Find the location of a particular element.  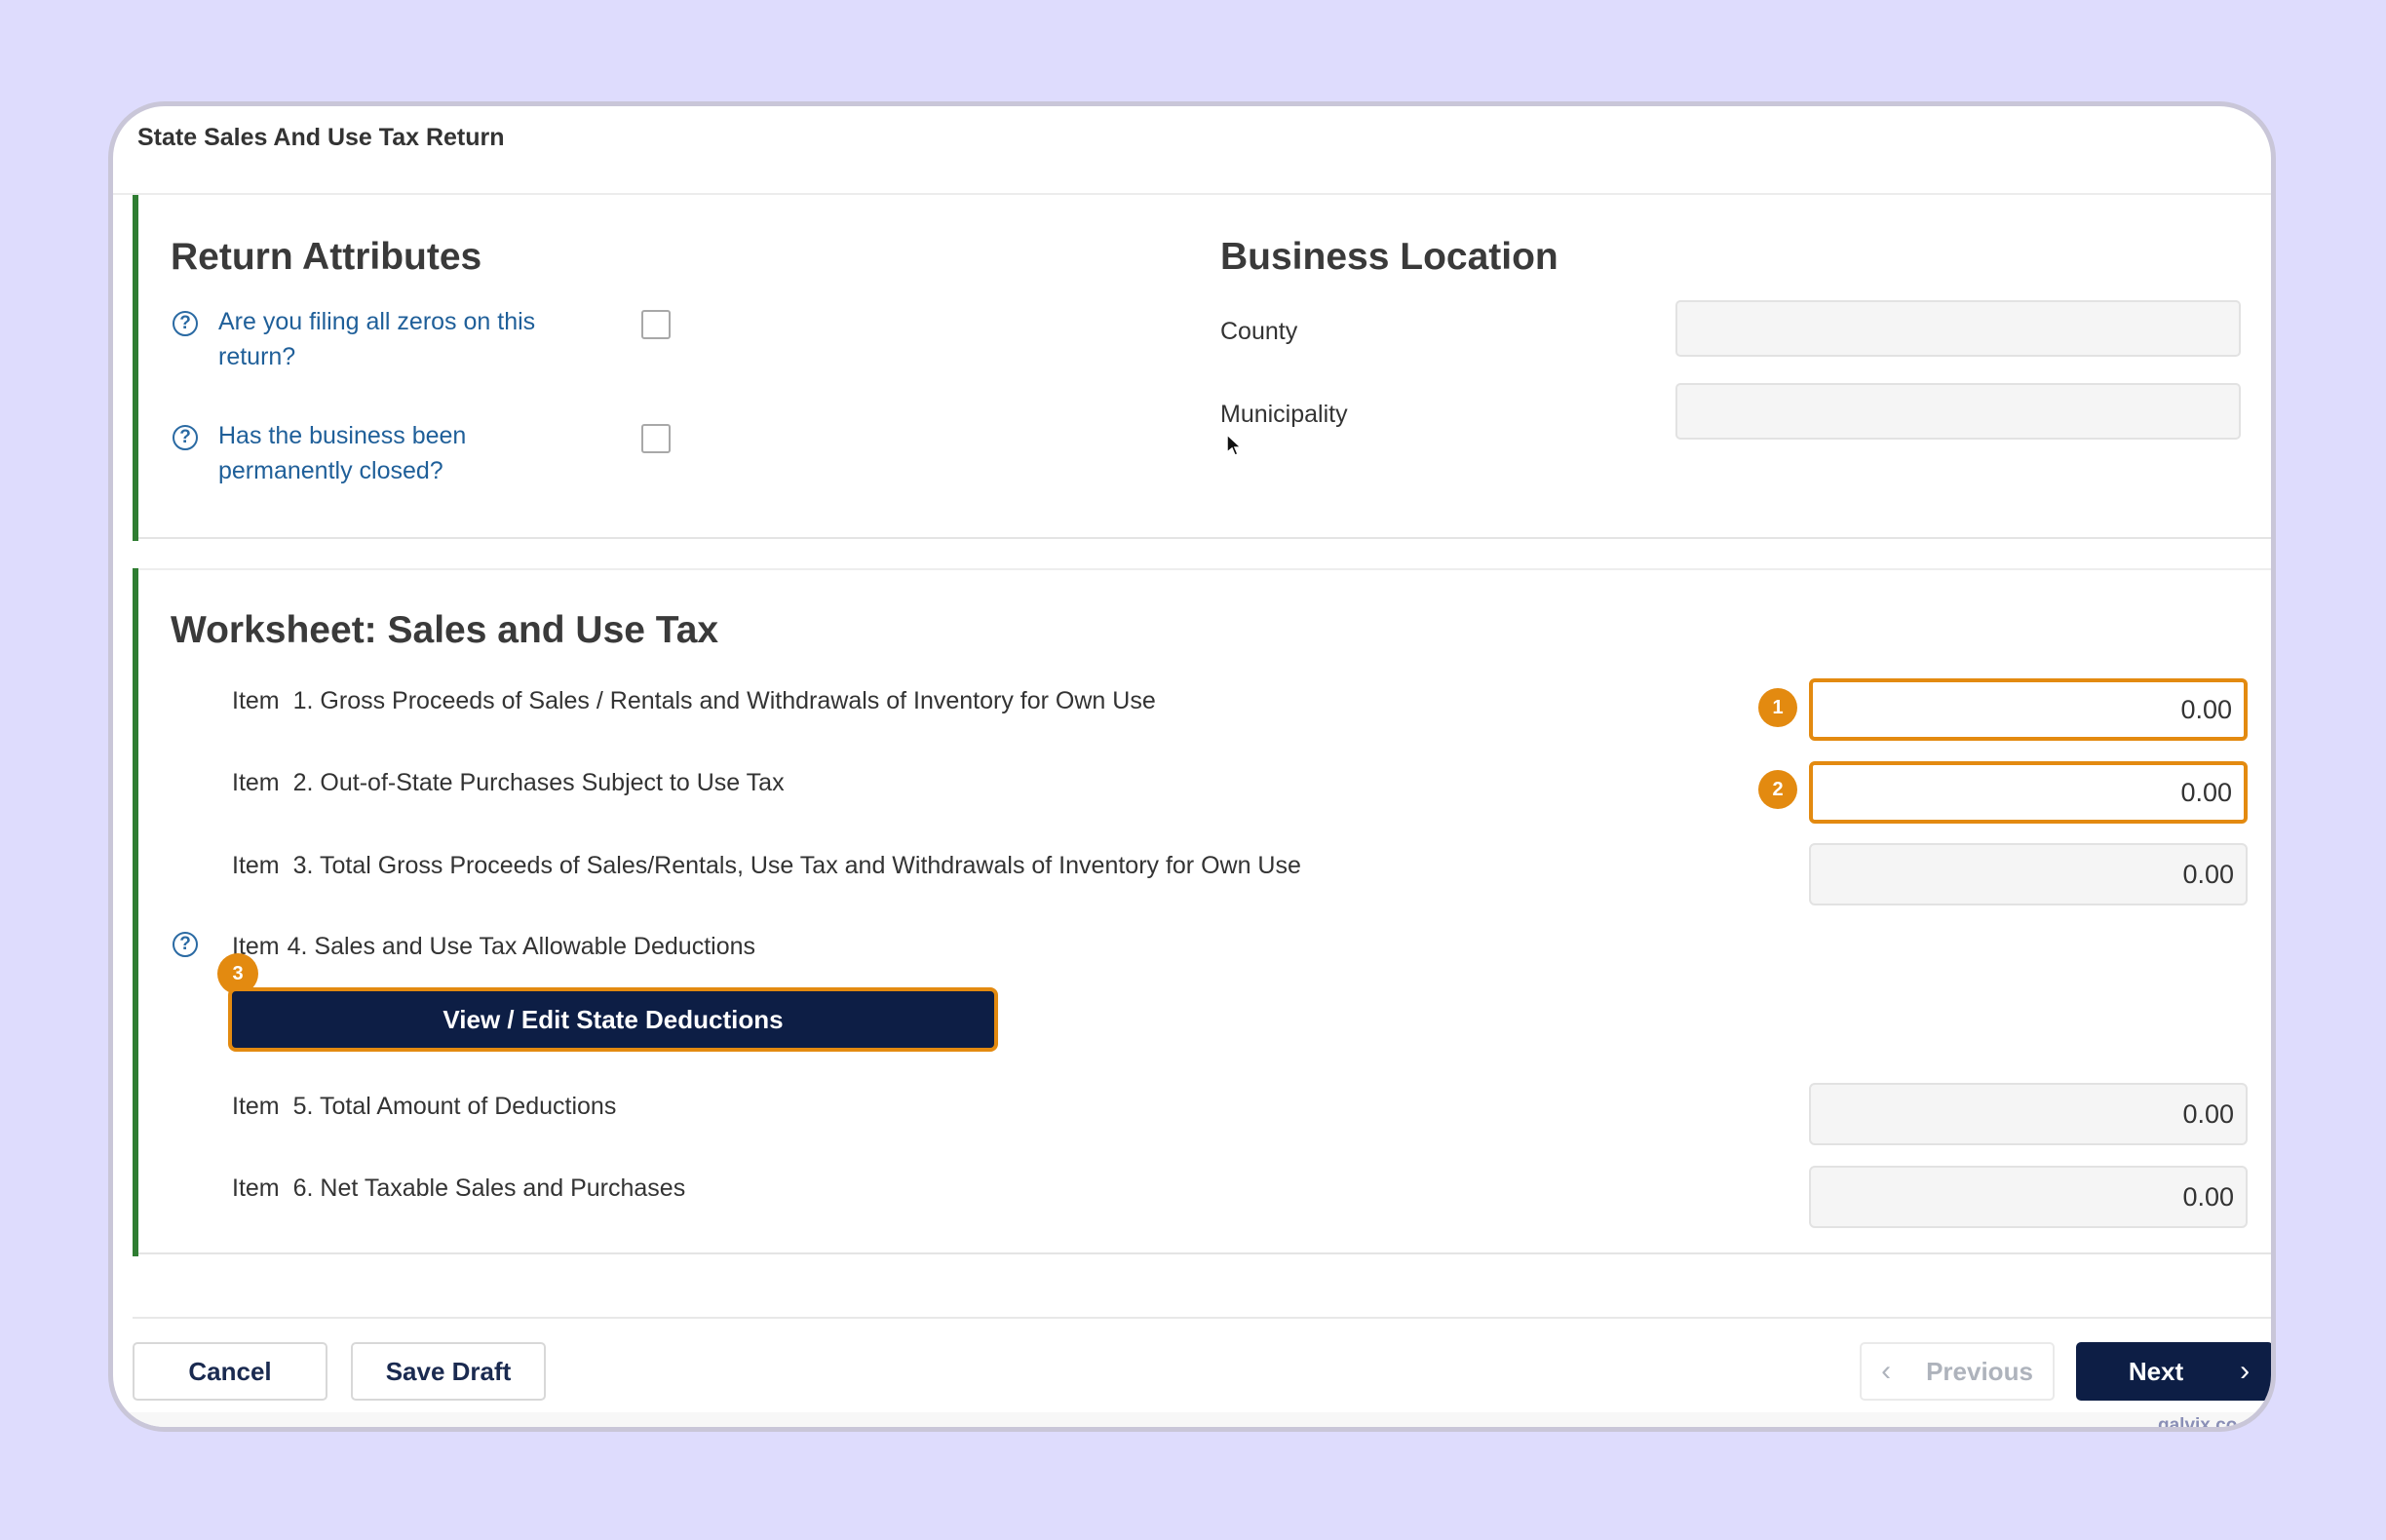

business-closed-checkbox is located at coordinates (656, 438).